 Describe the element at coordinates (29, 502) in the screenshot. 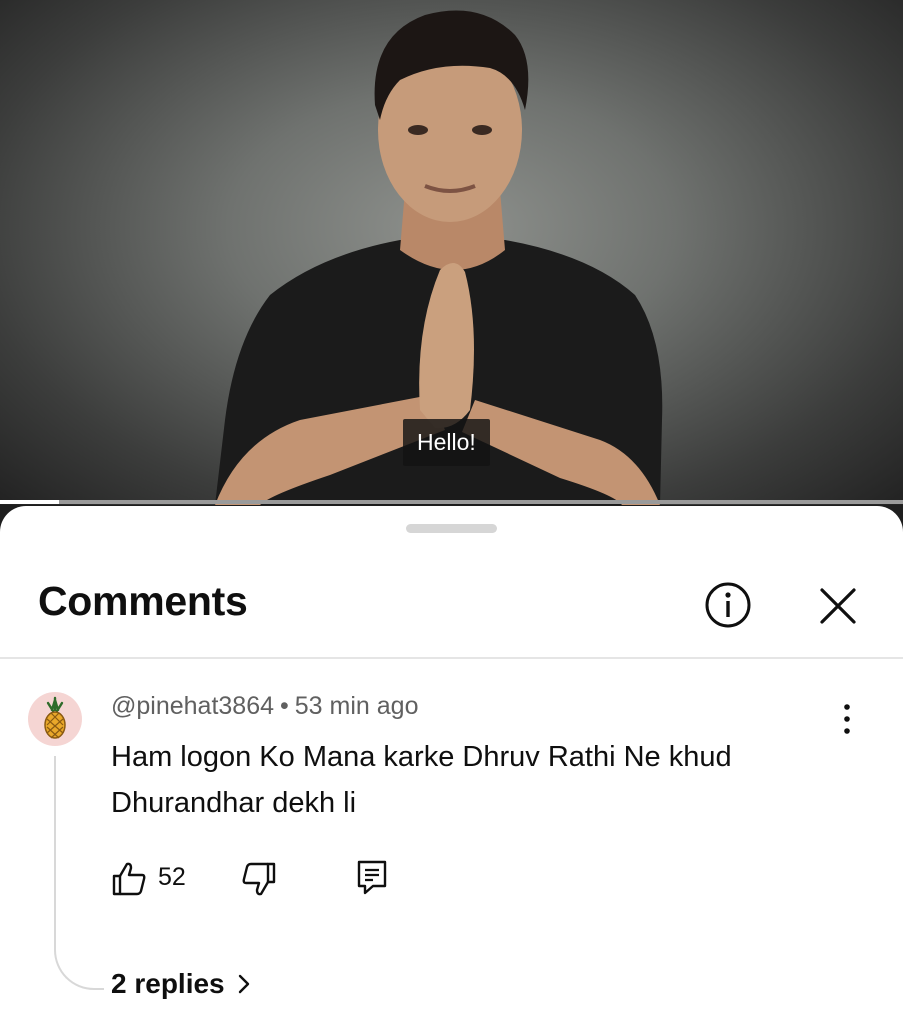

I see `video-progress-fill` at that location.